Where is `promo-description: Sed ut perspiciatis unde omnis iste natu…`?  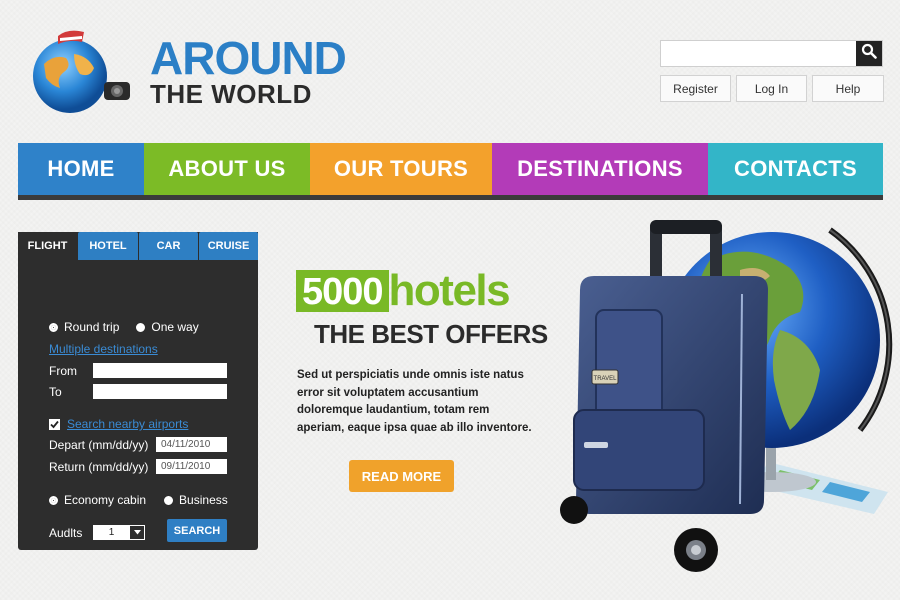
promo-description: Sed ut perspiciatis unde omnis iste natu… is located at coordinates (414, 401).